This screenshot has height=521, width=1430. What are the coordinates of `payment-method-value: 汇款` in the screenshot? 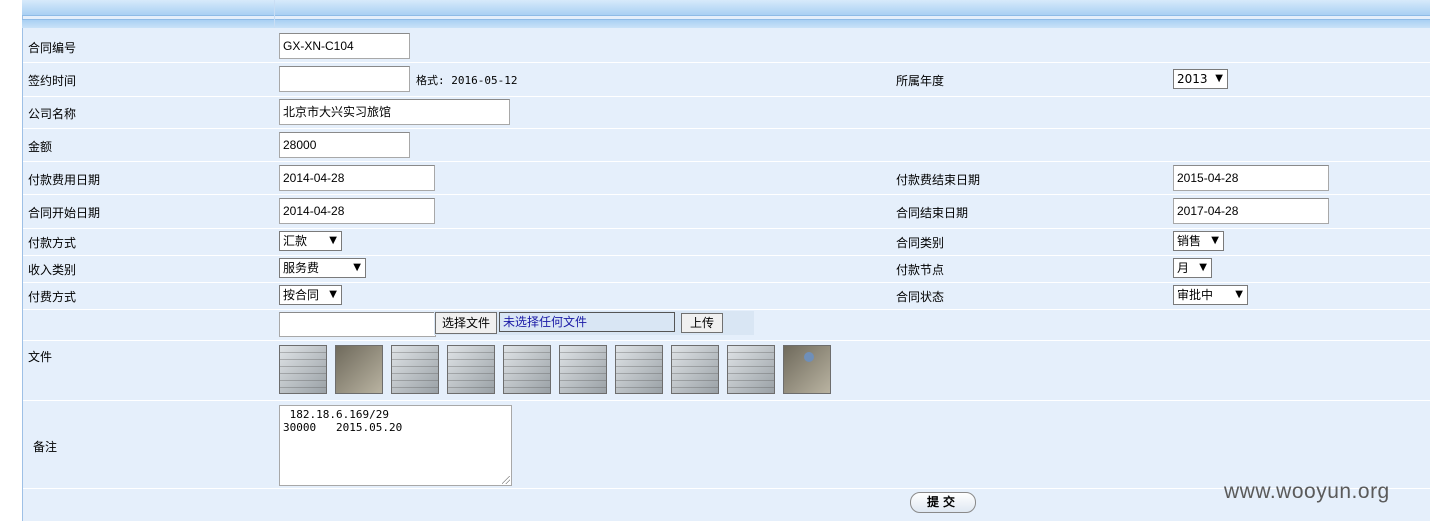 It's located at (295, 241).